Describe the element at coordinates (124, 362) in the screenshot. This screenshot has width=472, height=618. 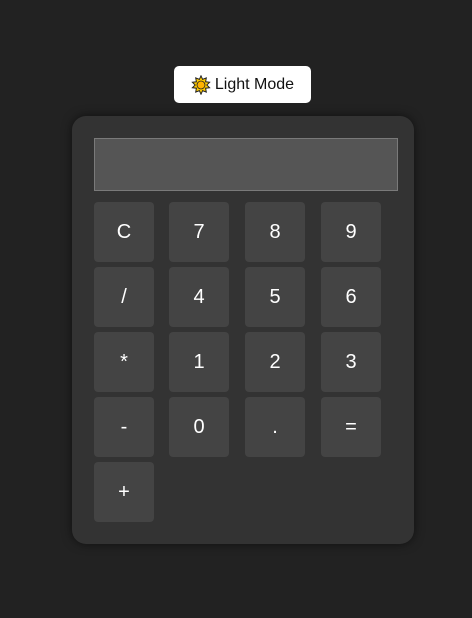
I see `multiply-button: *` at that location.